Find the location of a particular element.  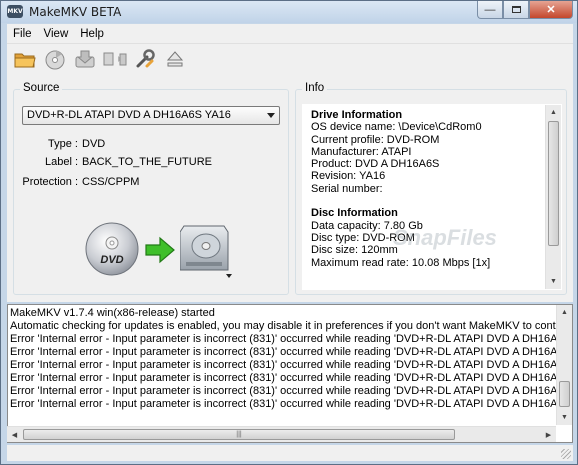

maximize-button is located at coordinates (516, 10).